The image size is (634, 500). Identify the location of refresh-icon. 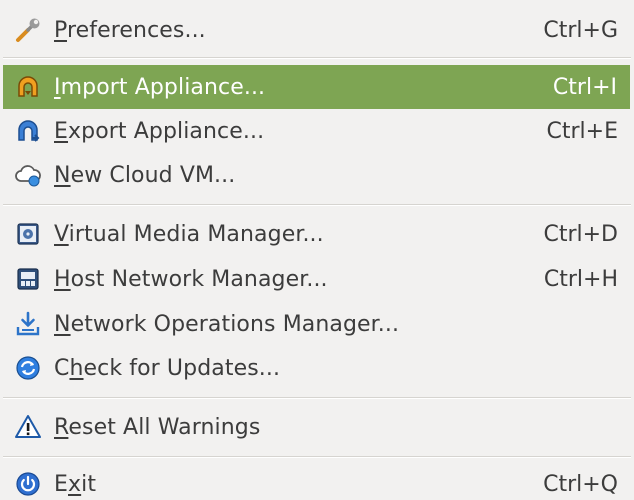
(28, 368).